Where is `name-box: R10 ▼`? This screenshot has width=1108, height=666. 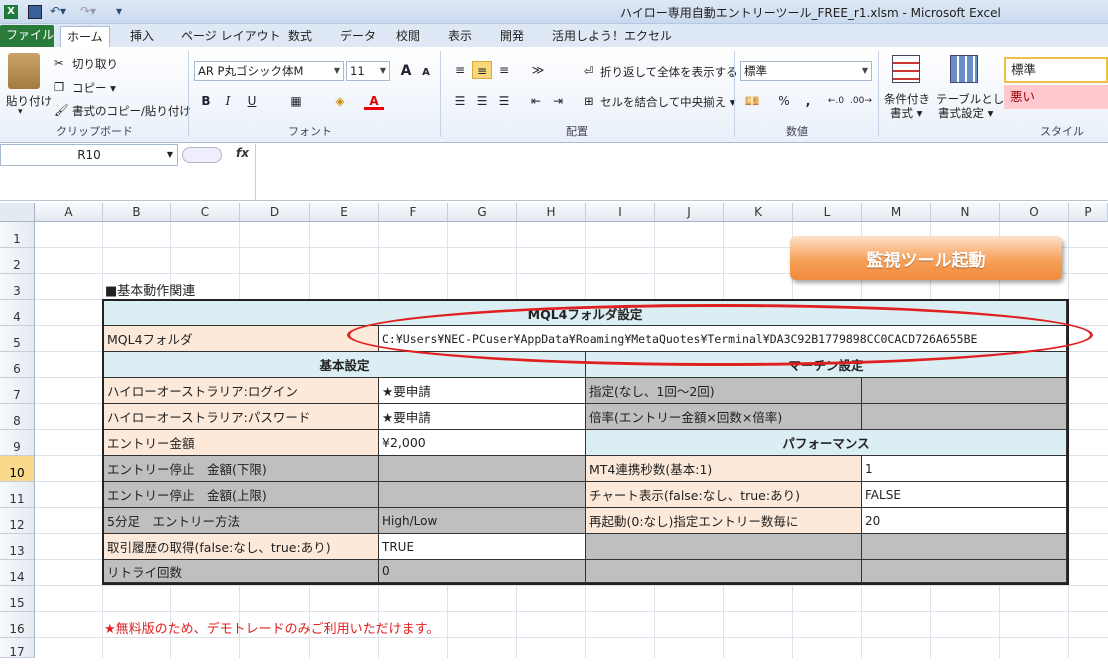
name-box: R10 ▼ is located at coordinates (89, 155).